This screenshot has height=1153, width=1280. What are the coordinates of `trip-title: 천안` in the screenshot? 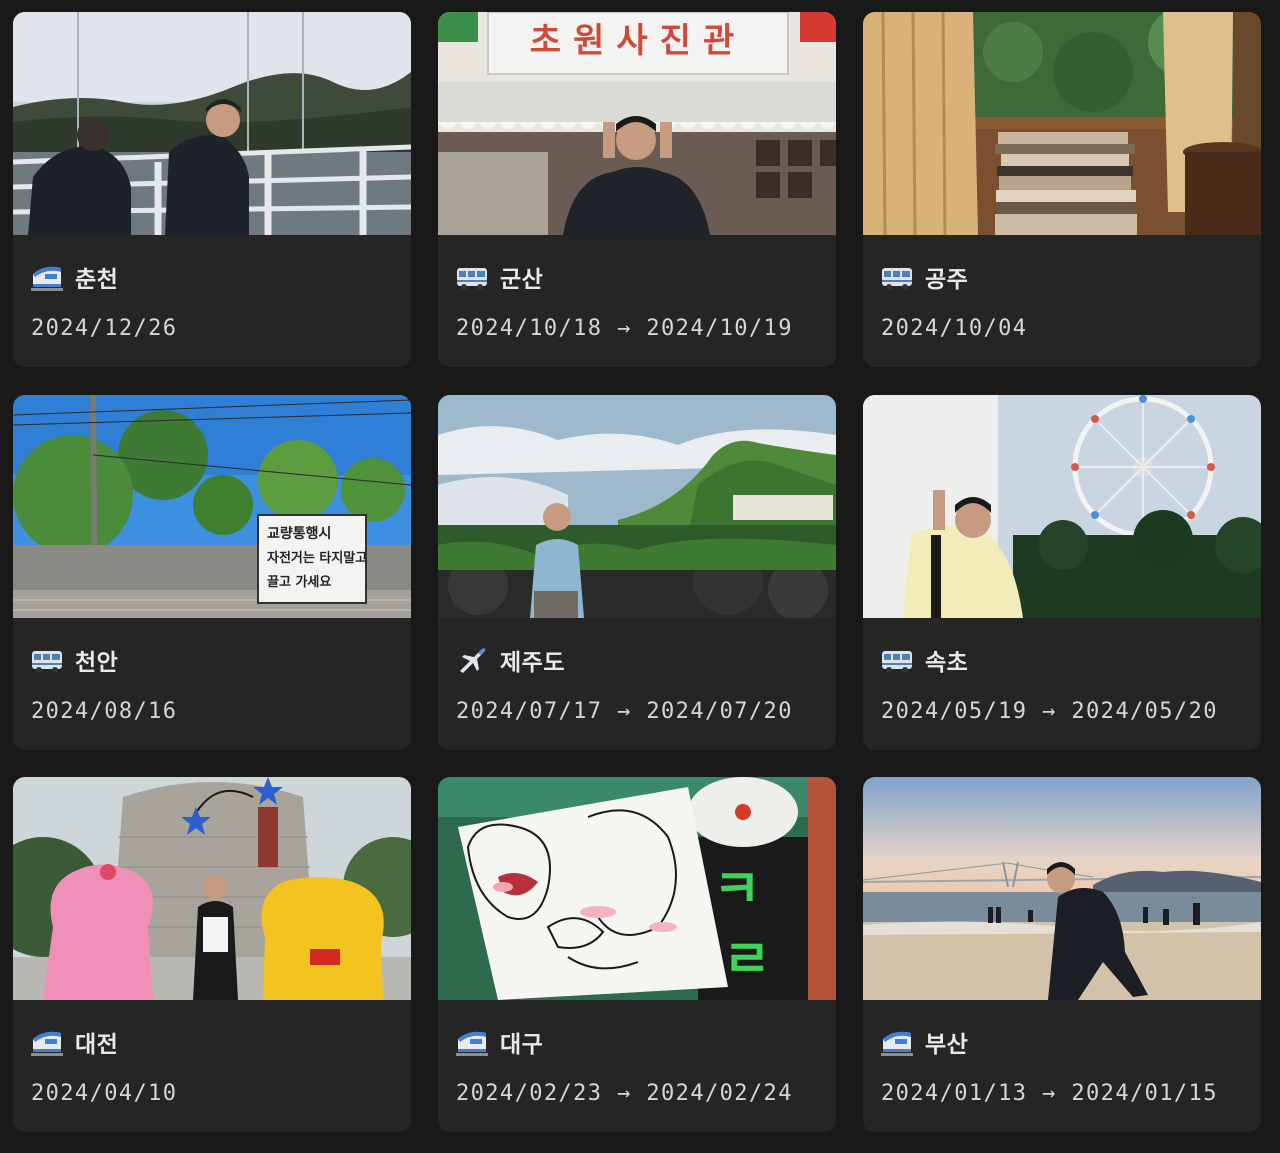 It's located at (97, 663).